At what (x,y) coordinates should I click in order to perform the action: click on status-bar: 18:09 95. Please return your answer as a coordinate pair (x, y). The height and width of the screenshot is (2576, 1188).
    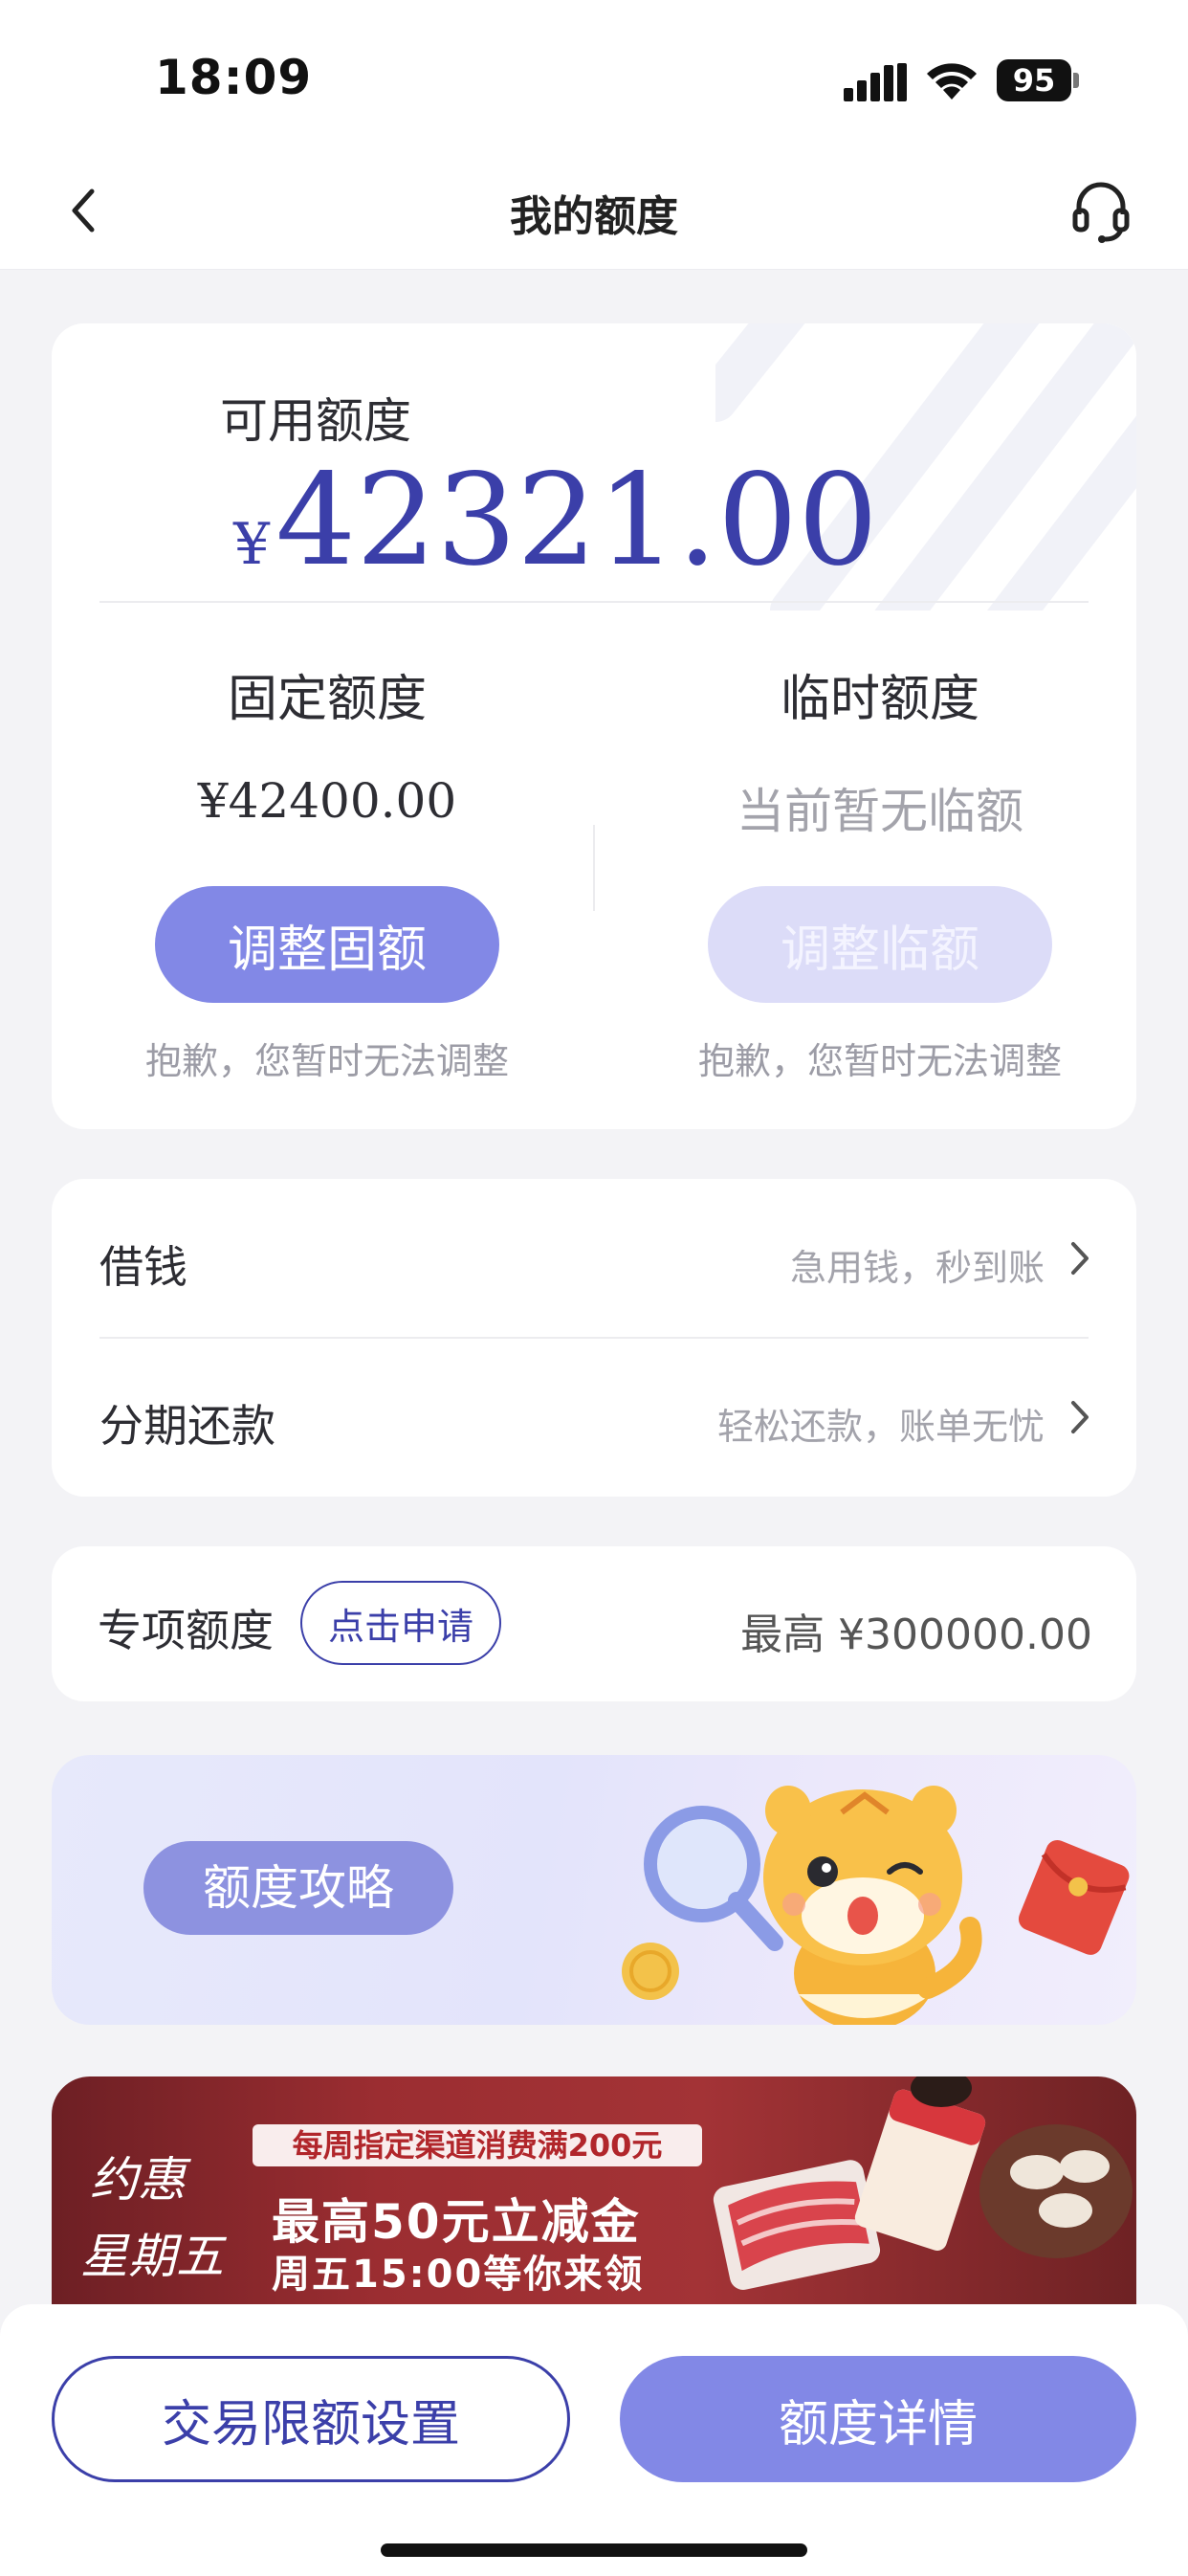
    Looking at the image, I should click on (594, 76).